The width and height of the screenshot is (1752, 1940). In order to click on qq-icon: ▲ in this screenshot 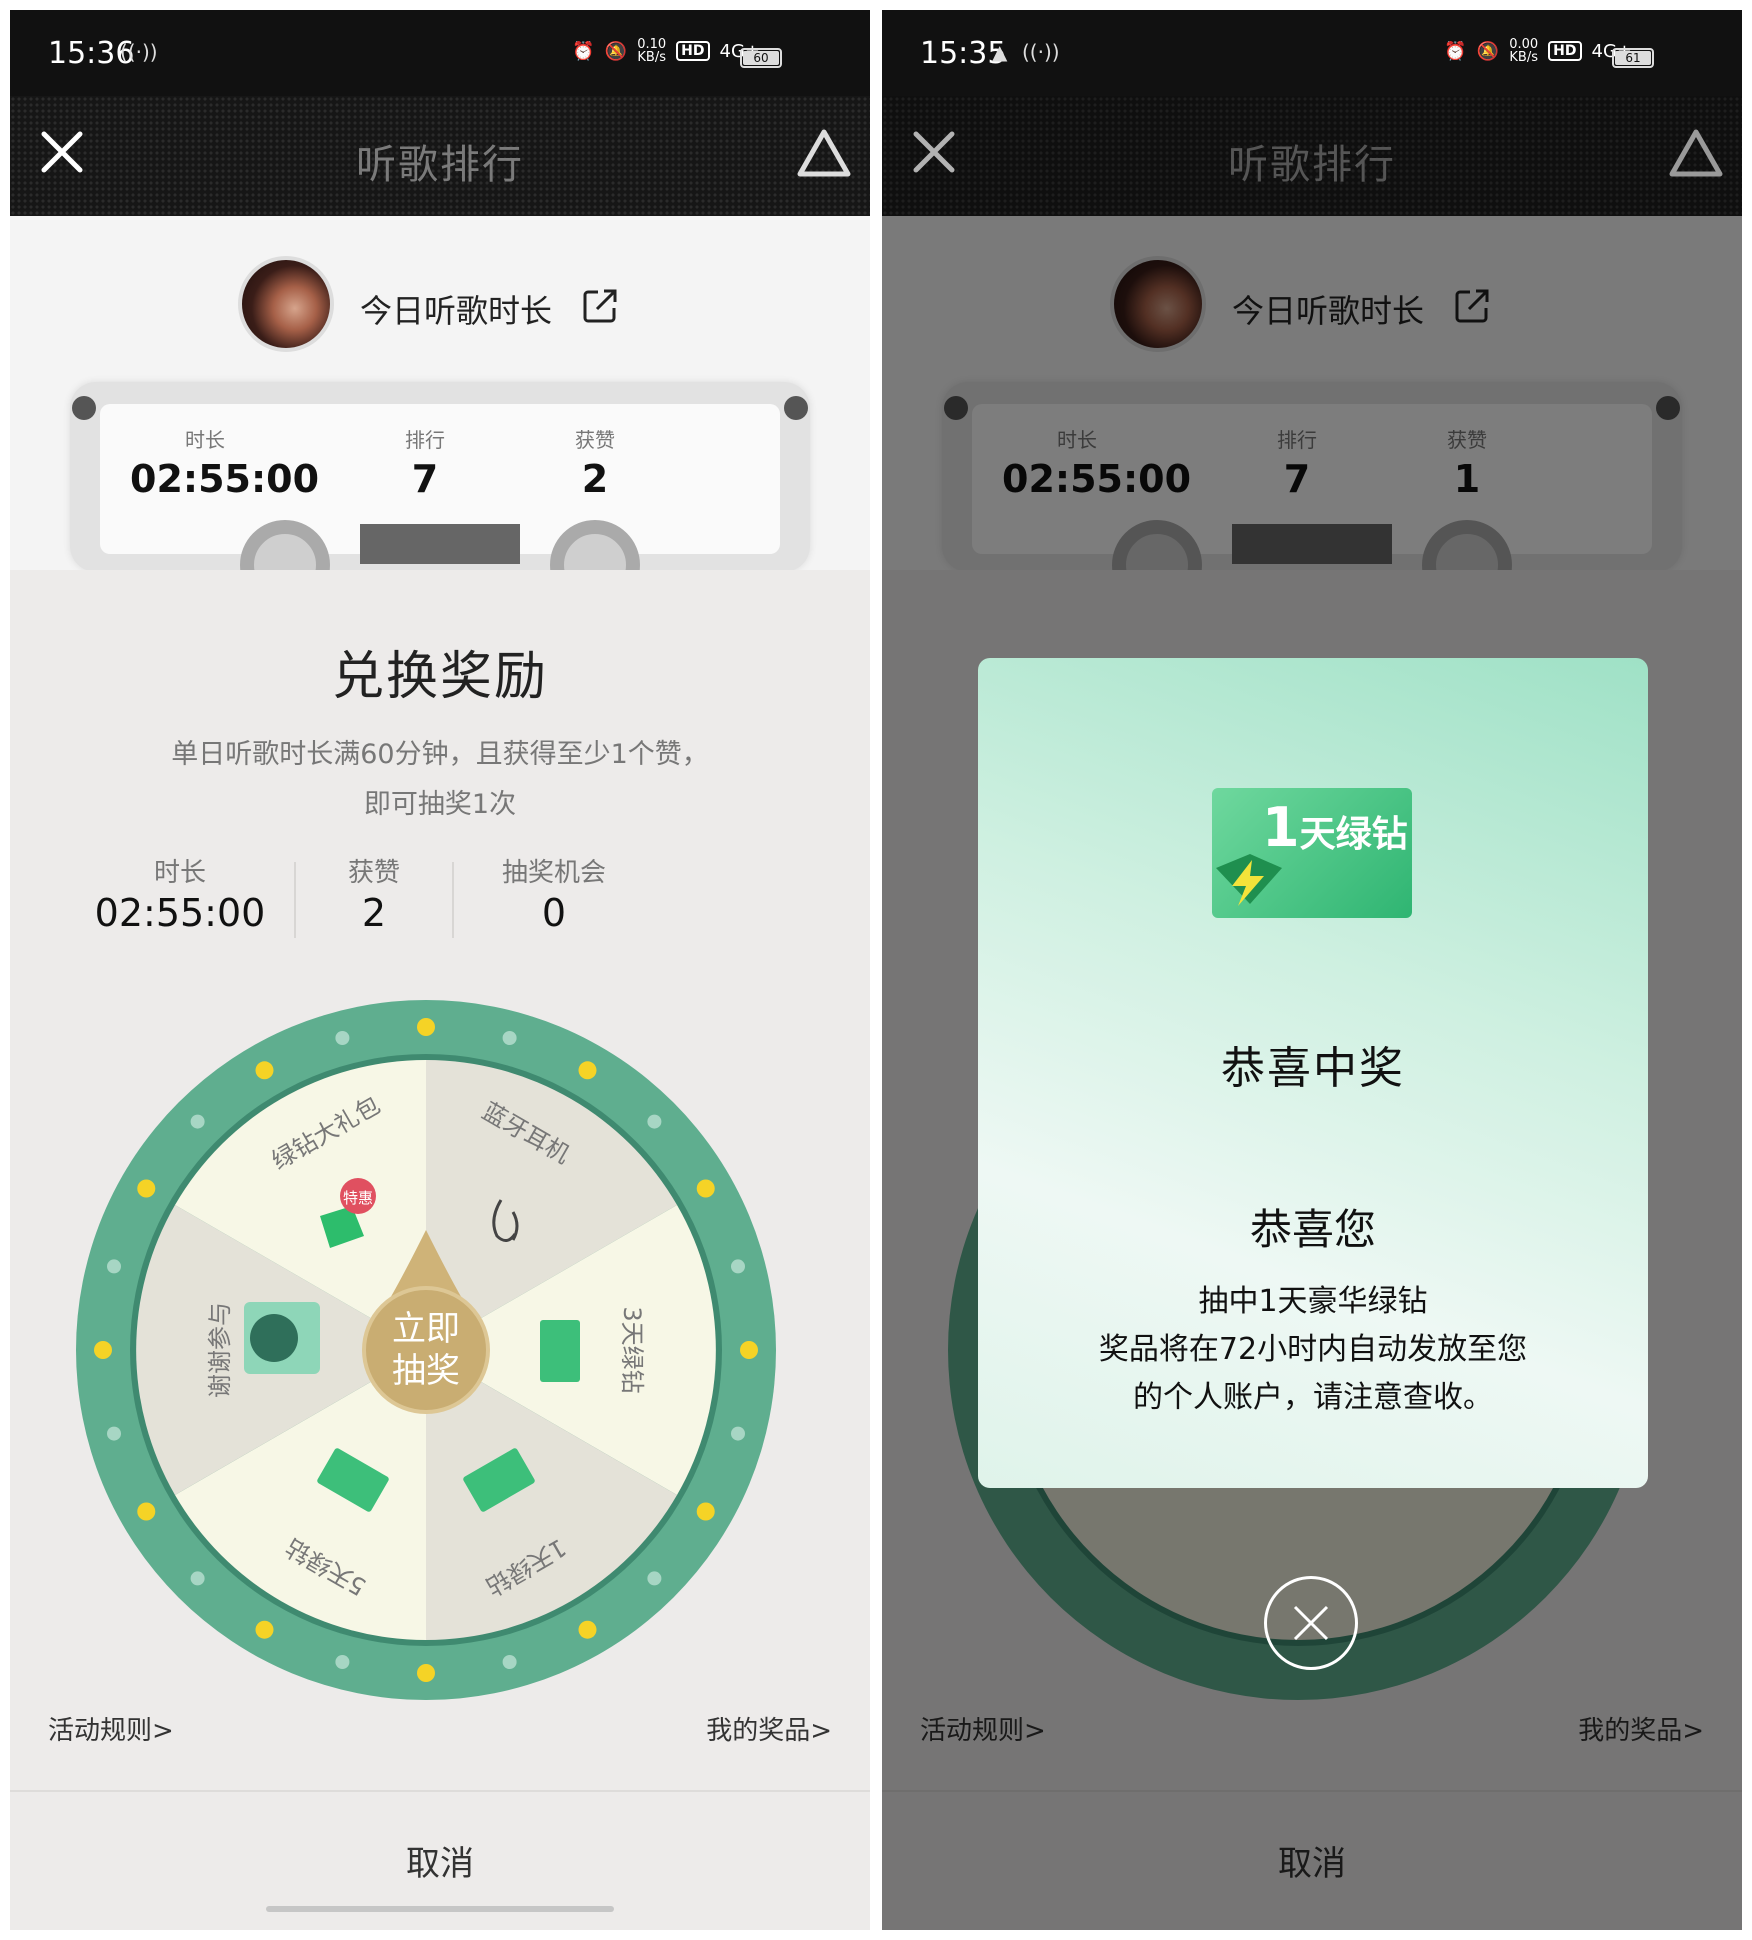, I will do `click(1000, 52)`.